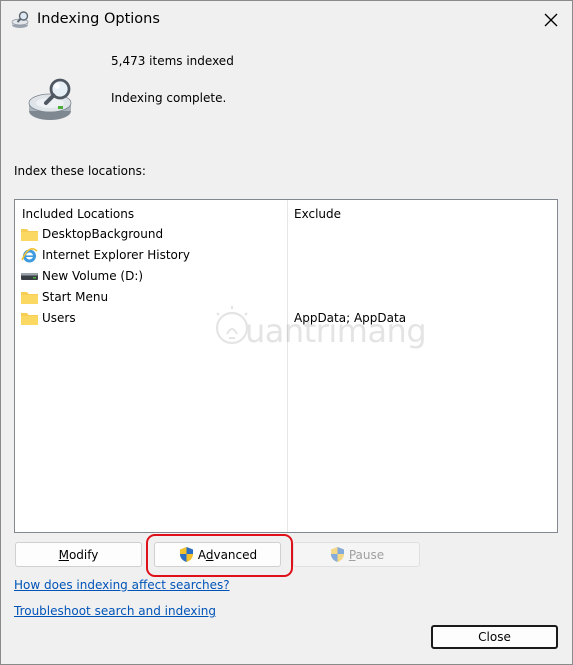 The height and width of the screenshot is (665, 573). What do you see at coordinates (59, 318) in the screenshot?
I see `location-name: Users` at bounding box center [59, 318].